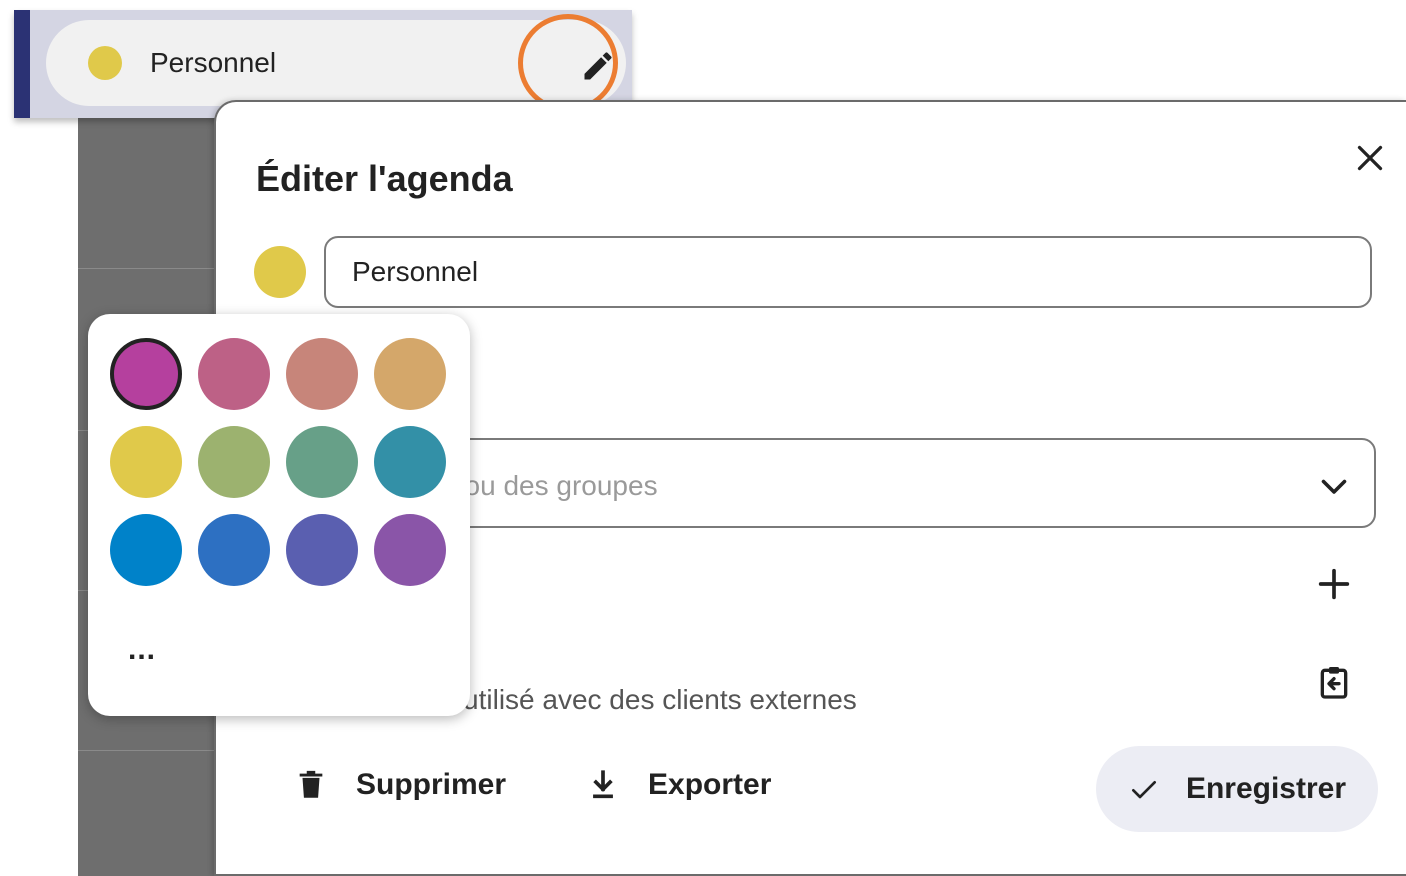 The image size is (1406, 876). I want to click on export-label: Exporter, so click(710, 784).